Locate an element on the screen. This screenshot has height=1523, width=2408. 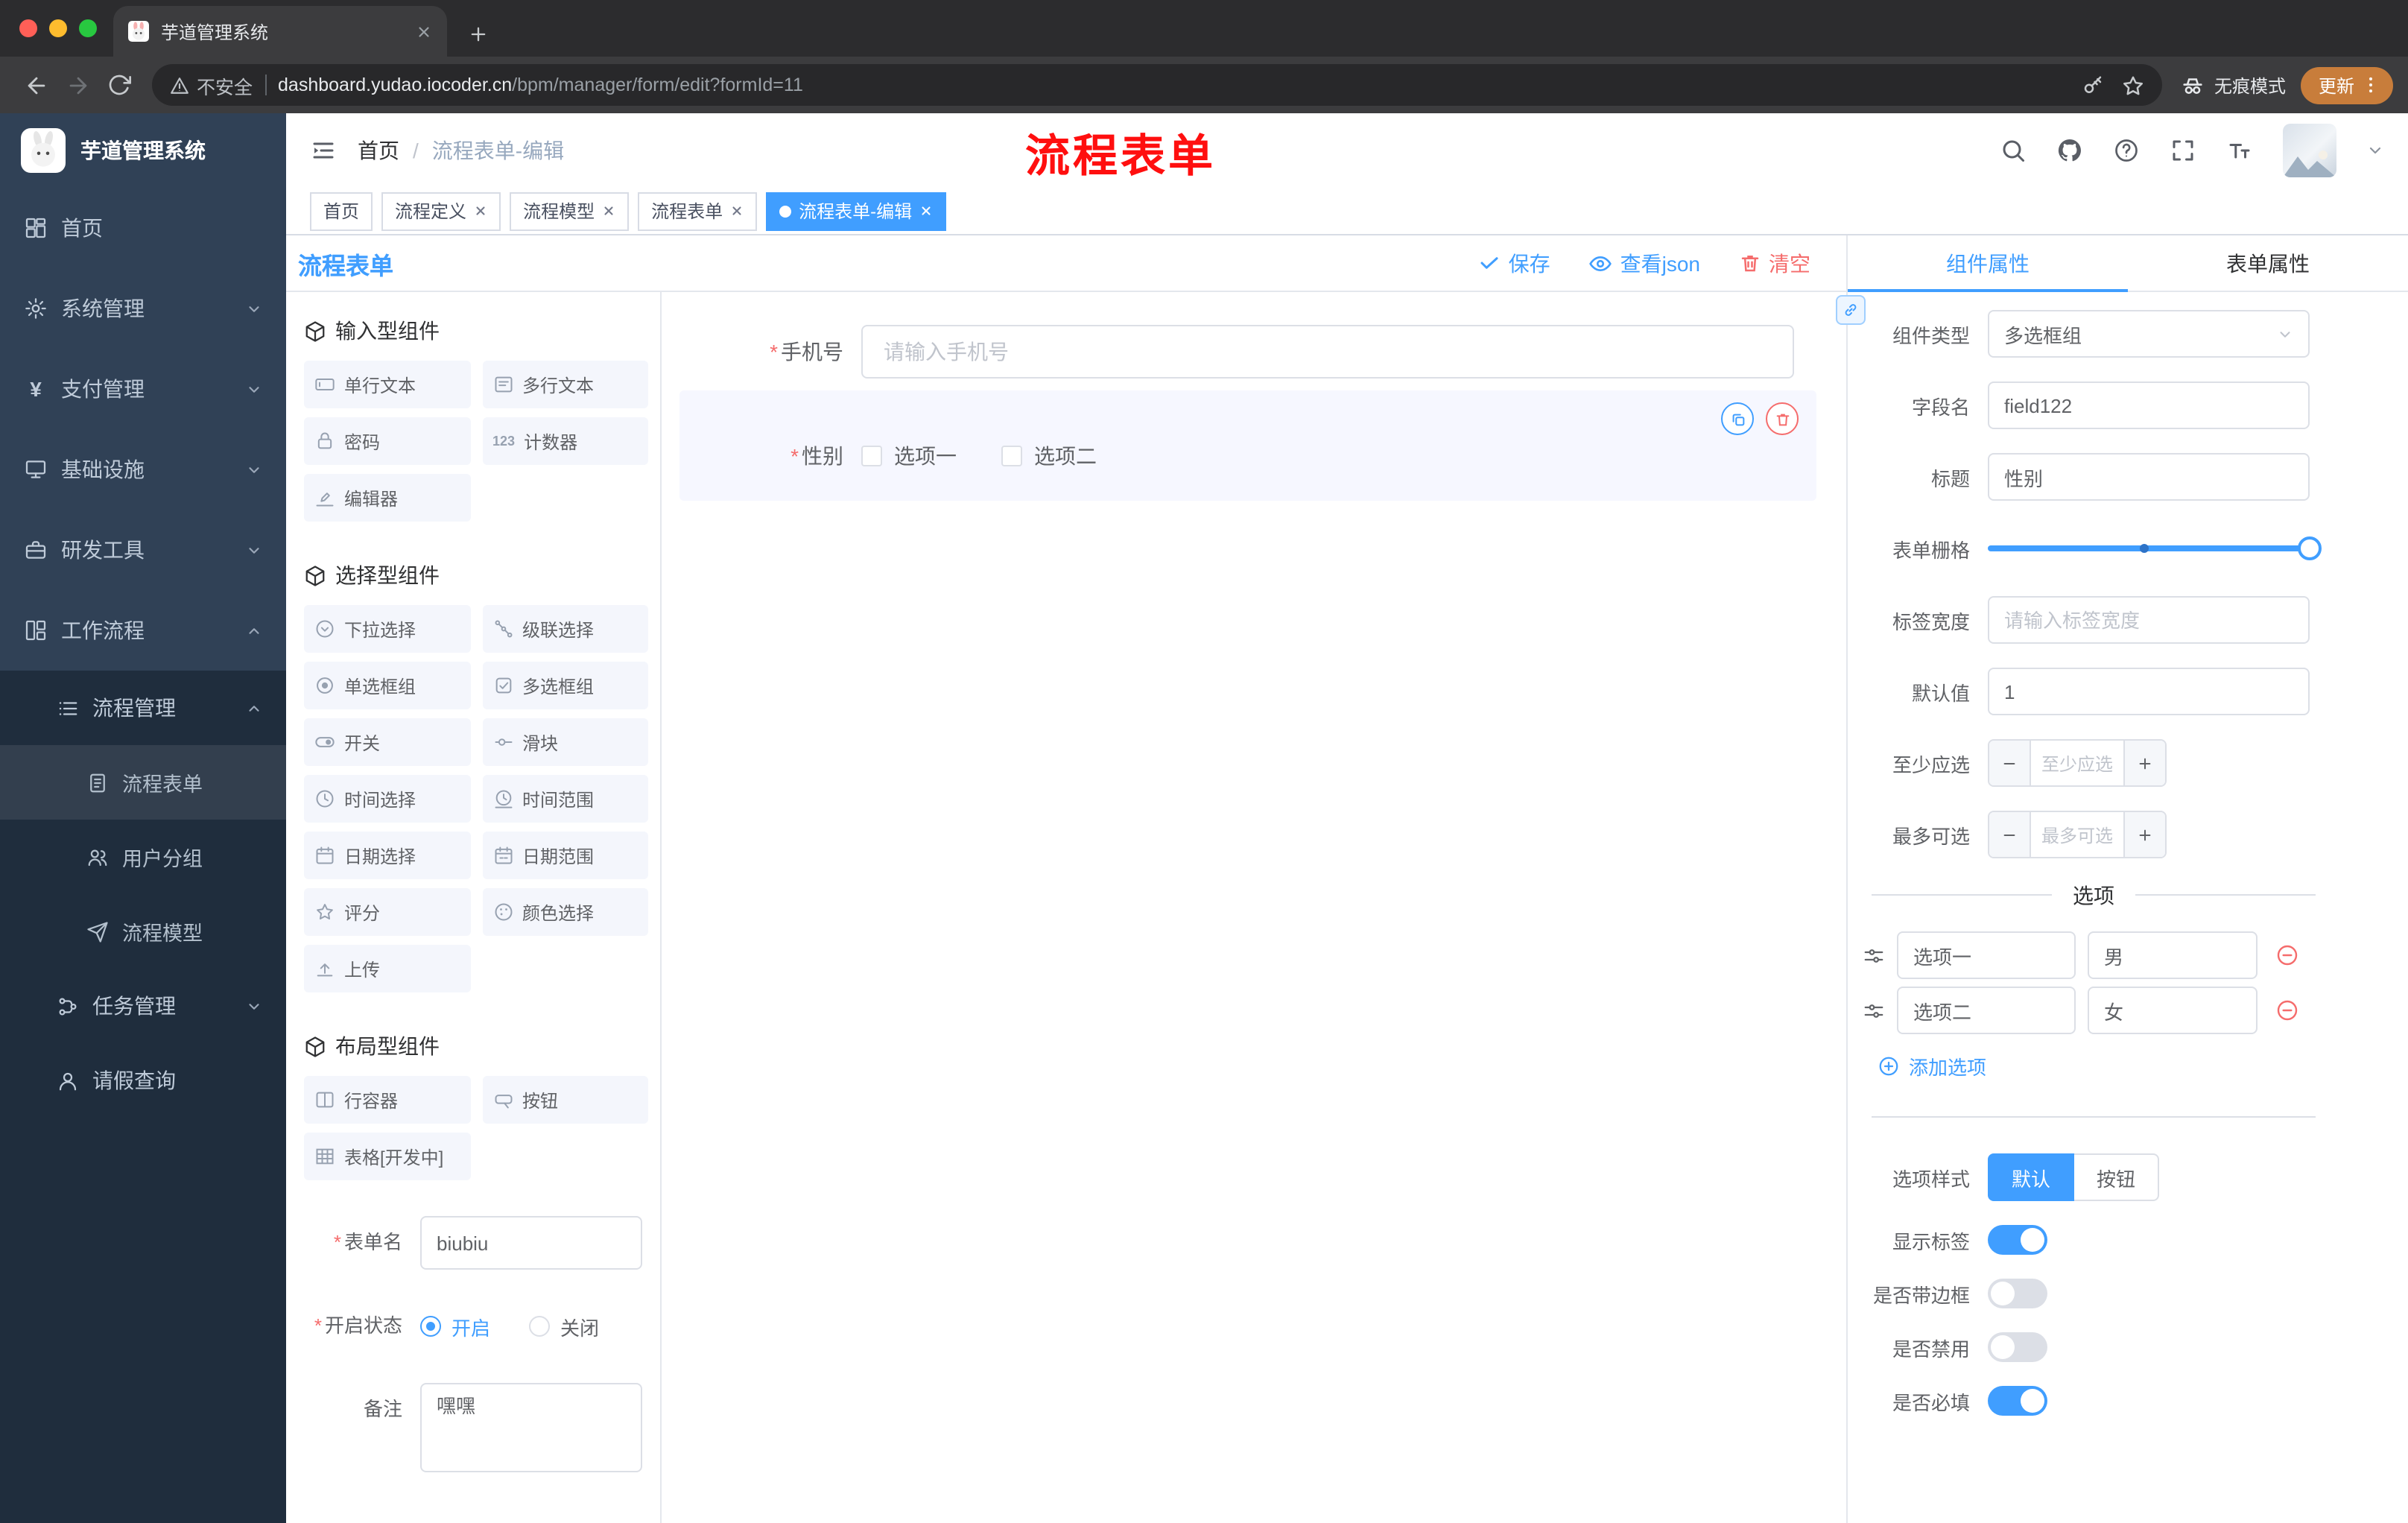
gender-field-selected: * 性别 选项一 选项二 is located at coordinates (1247, 445).